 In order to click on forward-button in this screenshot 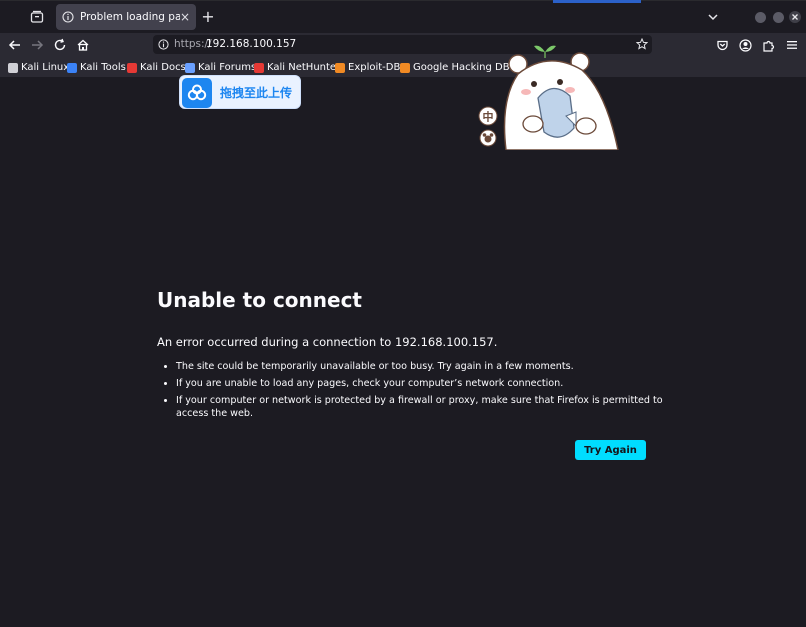, I will do `click(37, 45)`.